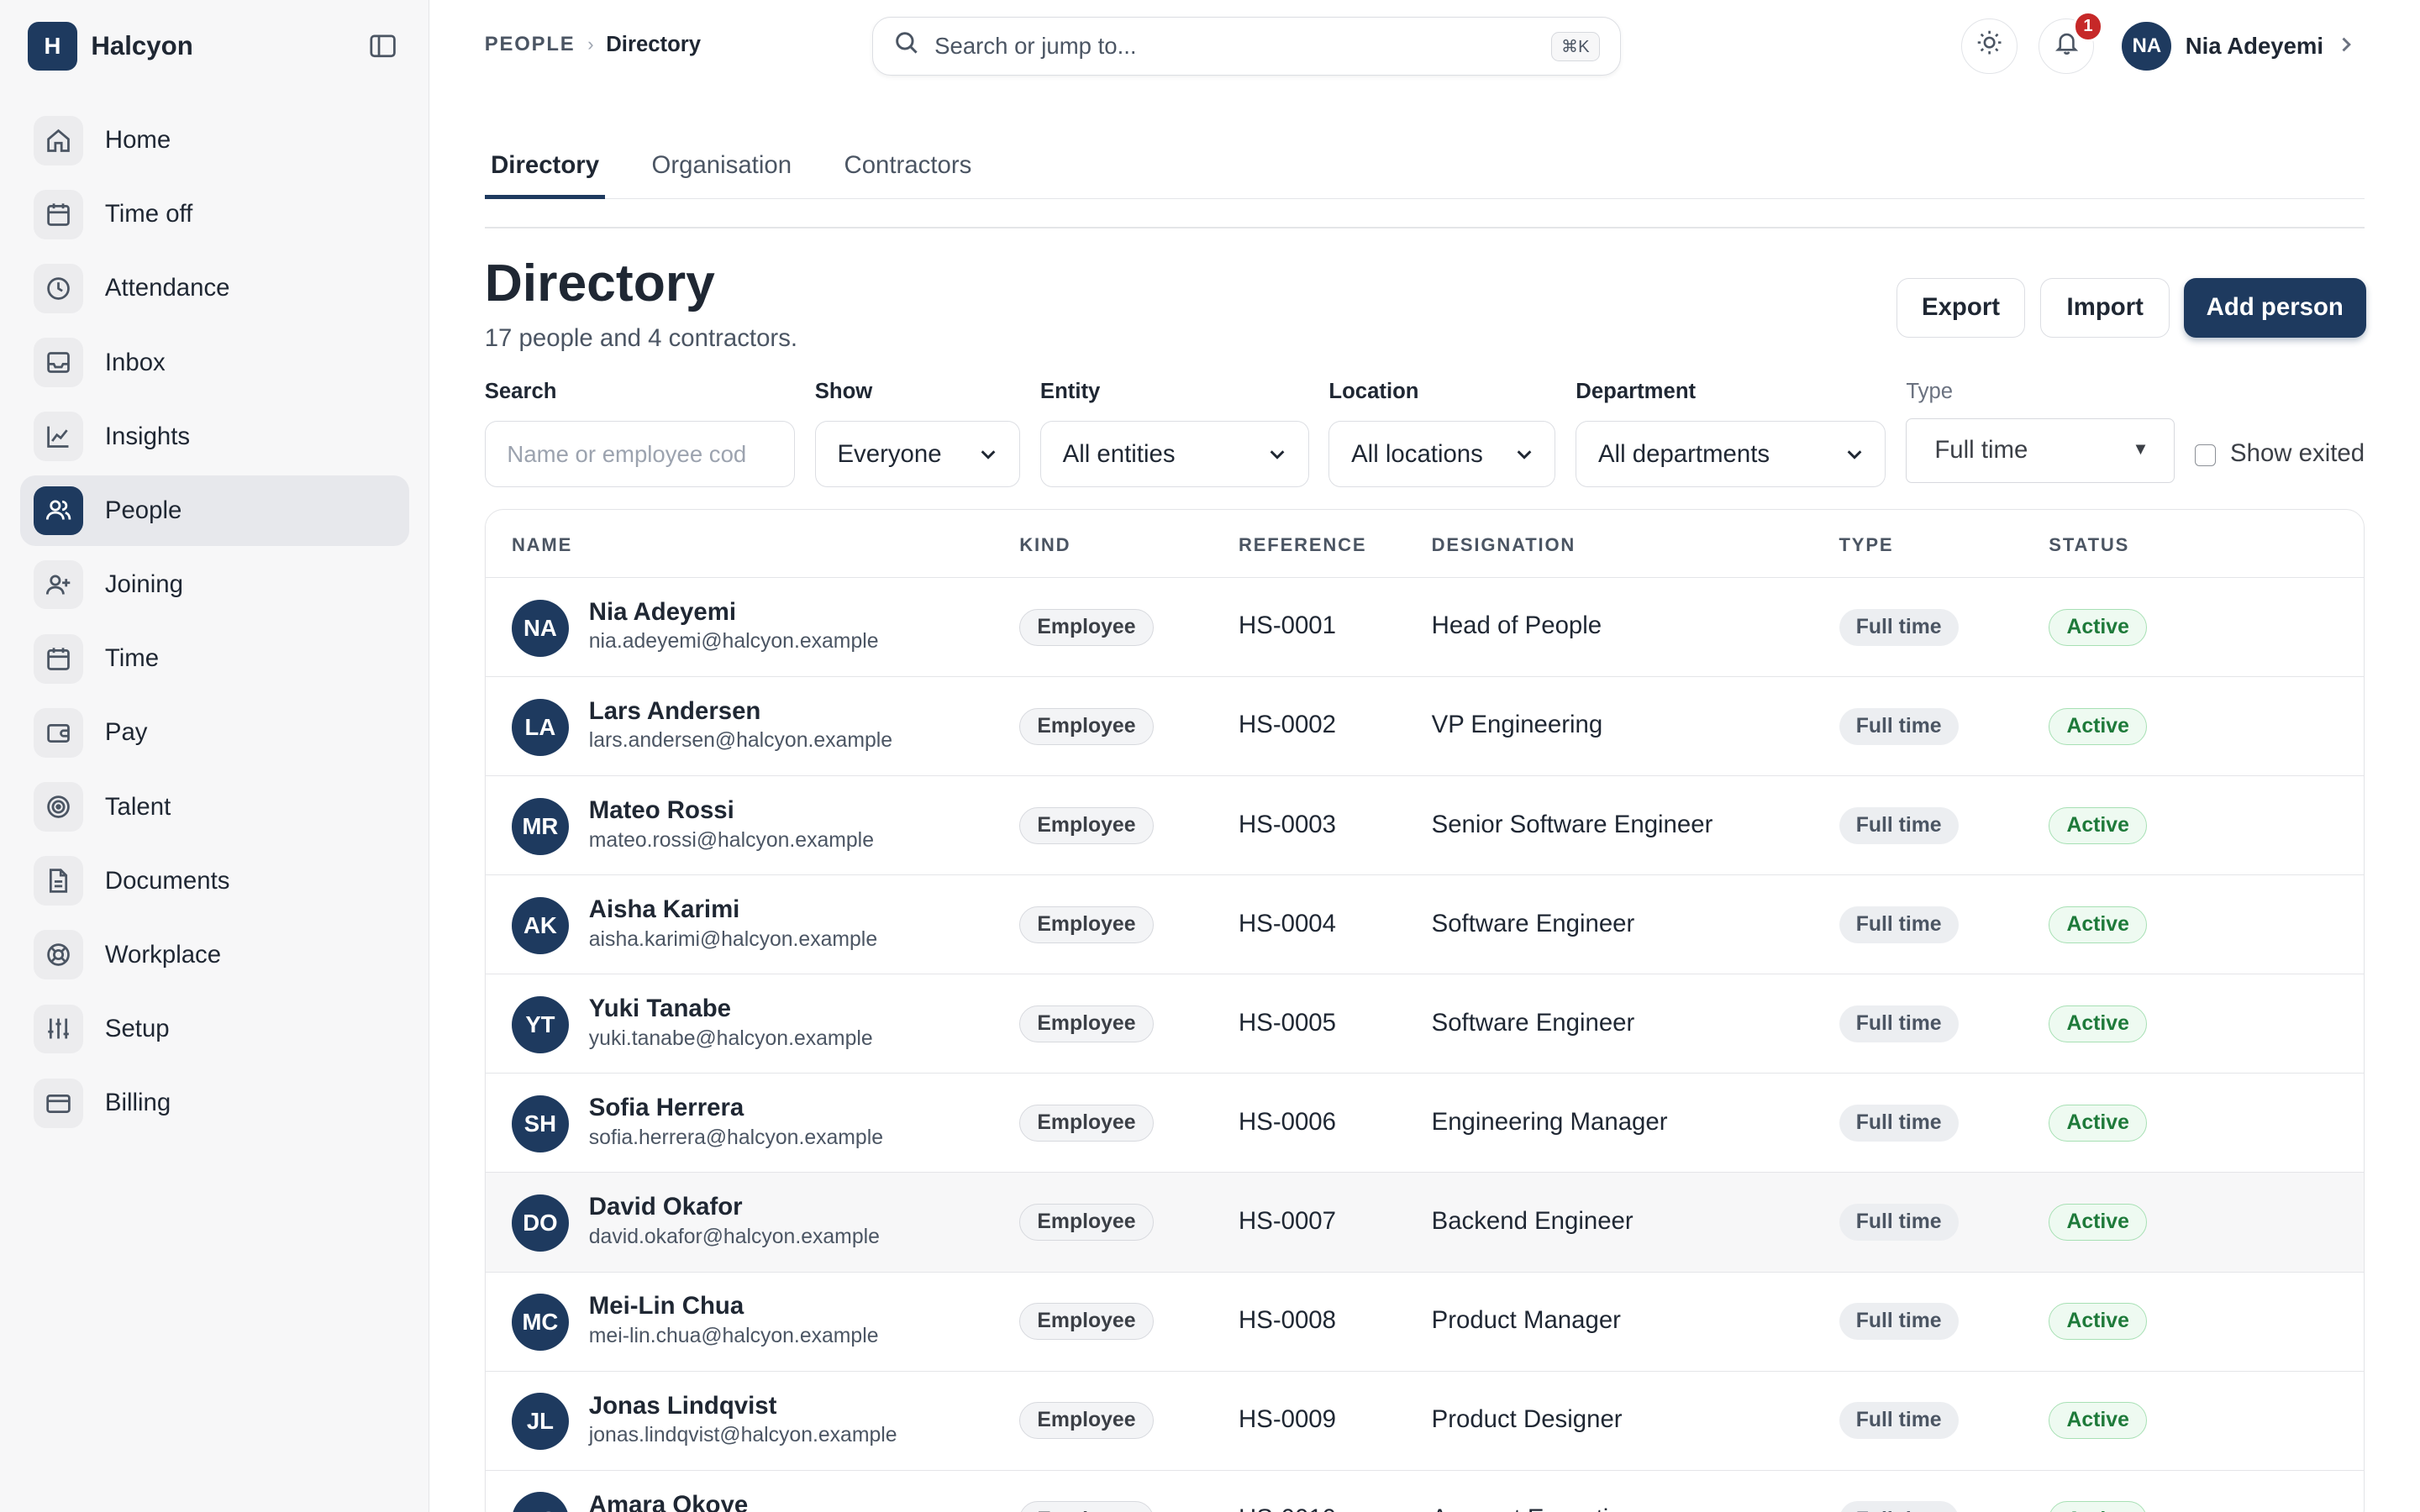 The width and height of the screenshot is (2420, 1512). I want to click on add-person-button: Add person, so click(2274, 308).